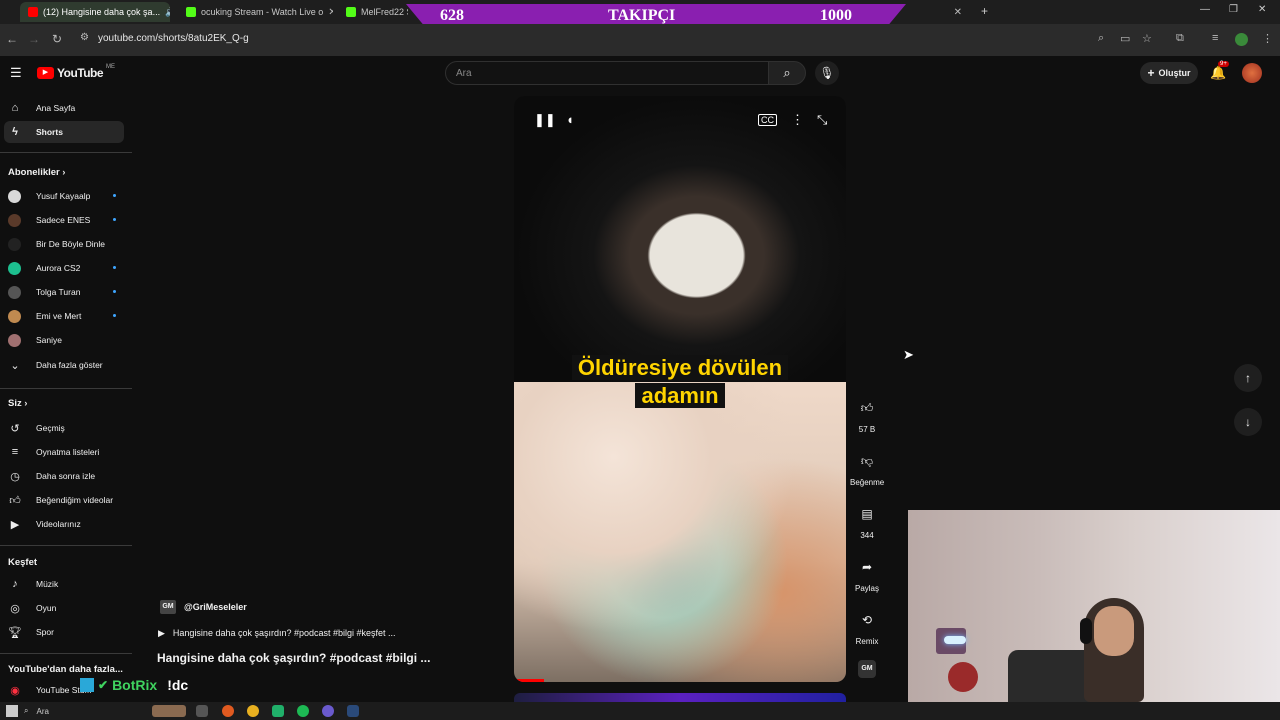 The width and height of the screenshot is (1280, 720). Describe the element at coordinates (328, 711) in the screenshot. I see `discord-icon` at that location.